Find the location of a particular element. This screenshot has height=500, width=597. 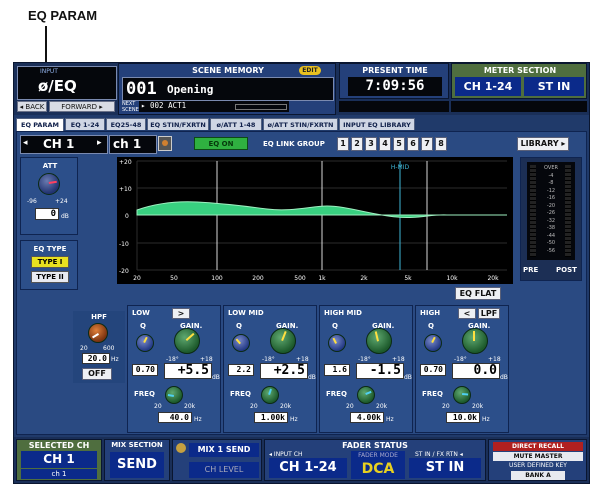

channel-name-display: ch 1 is located at coordinates (133, 144).